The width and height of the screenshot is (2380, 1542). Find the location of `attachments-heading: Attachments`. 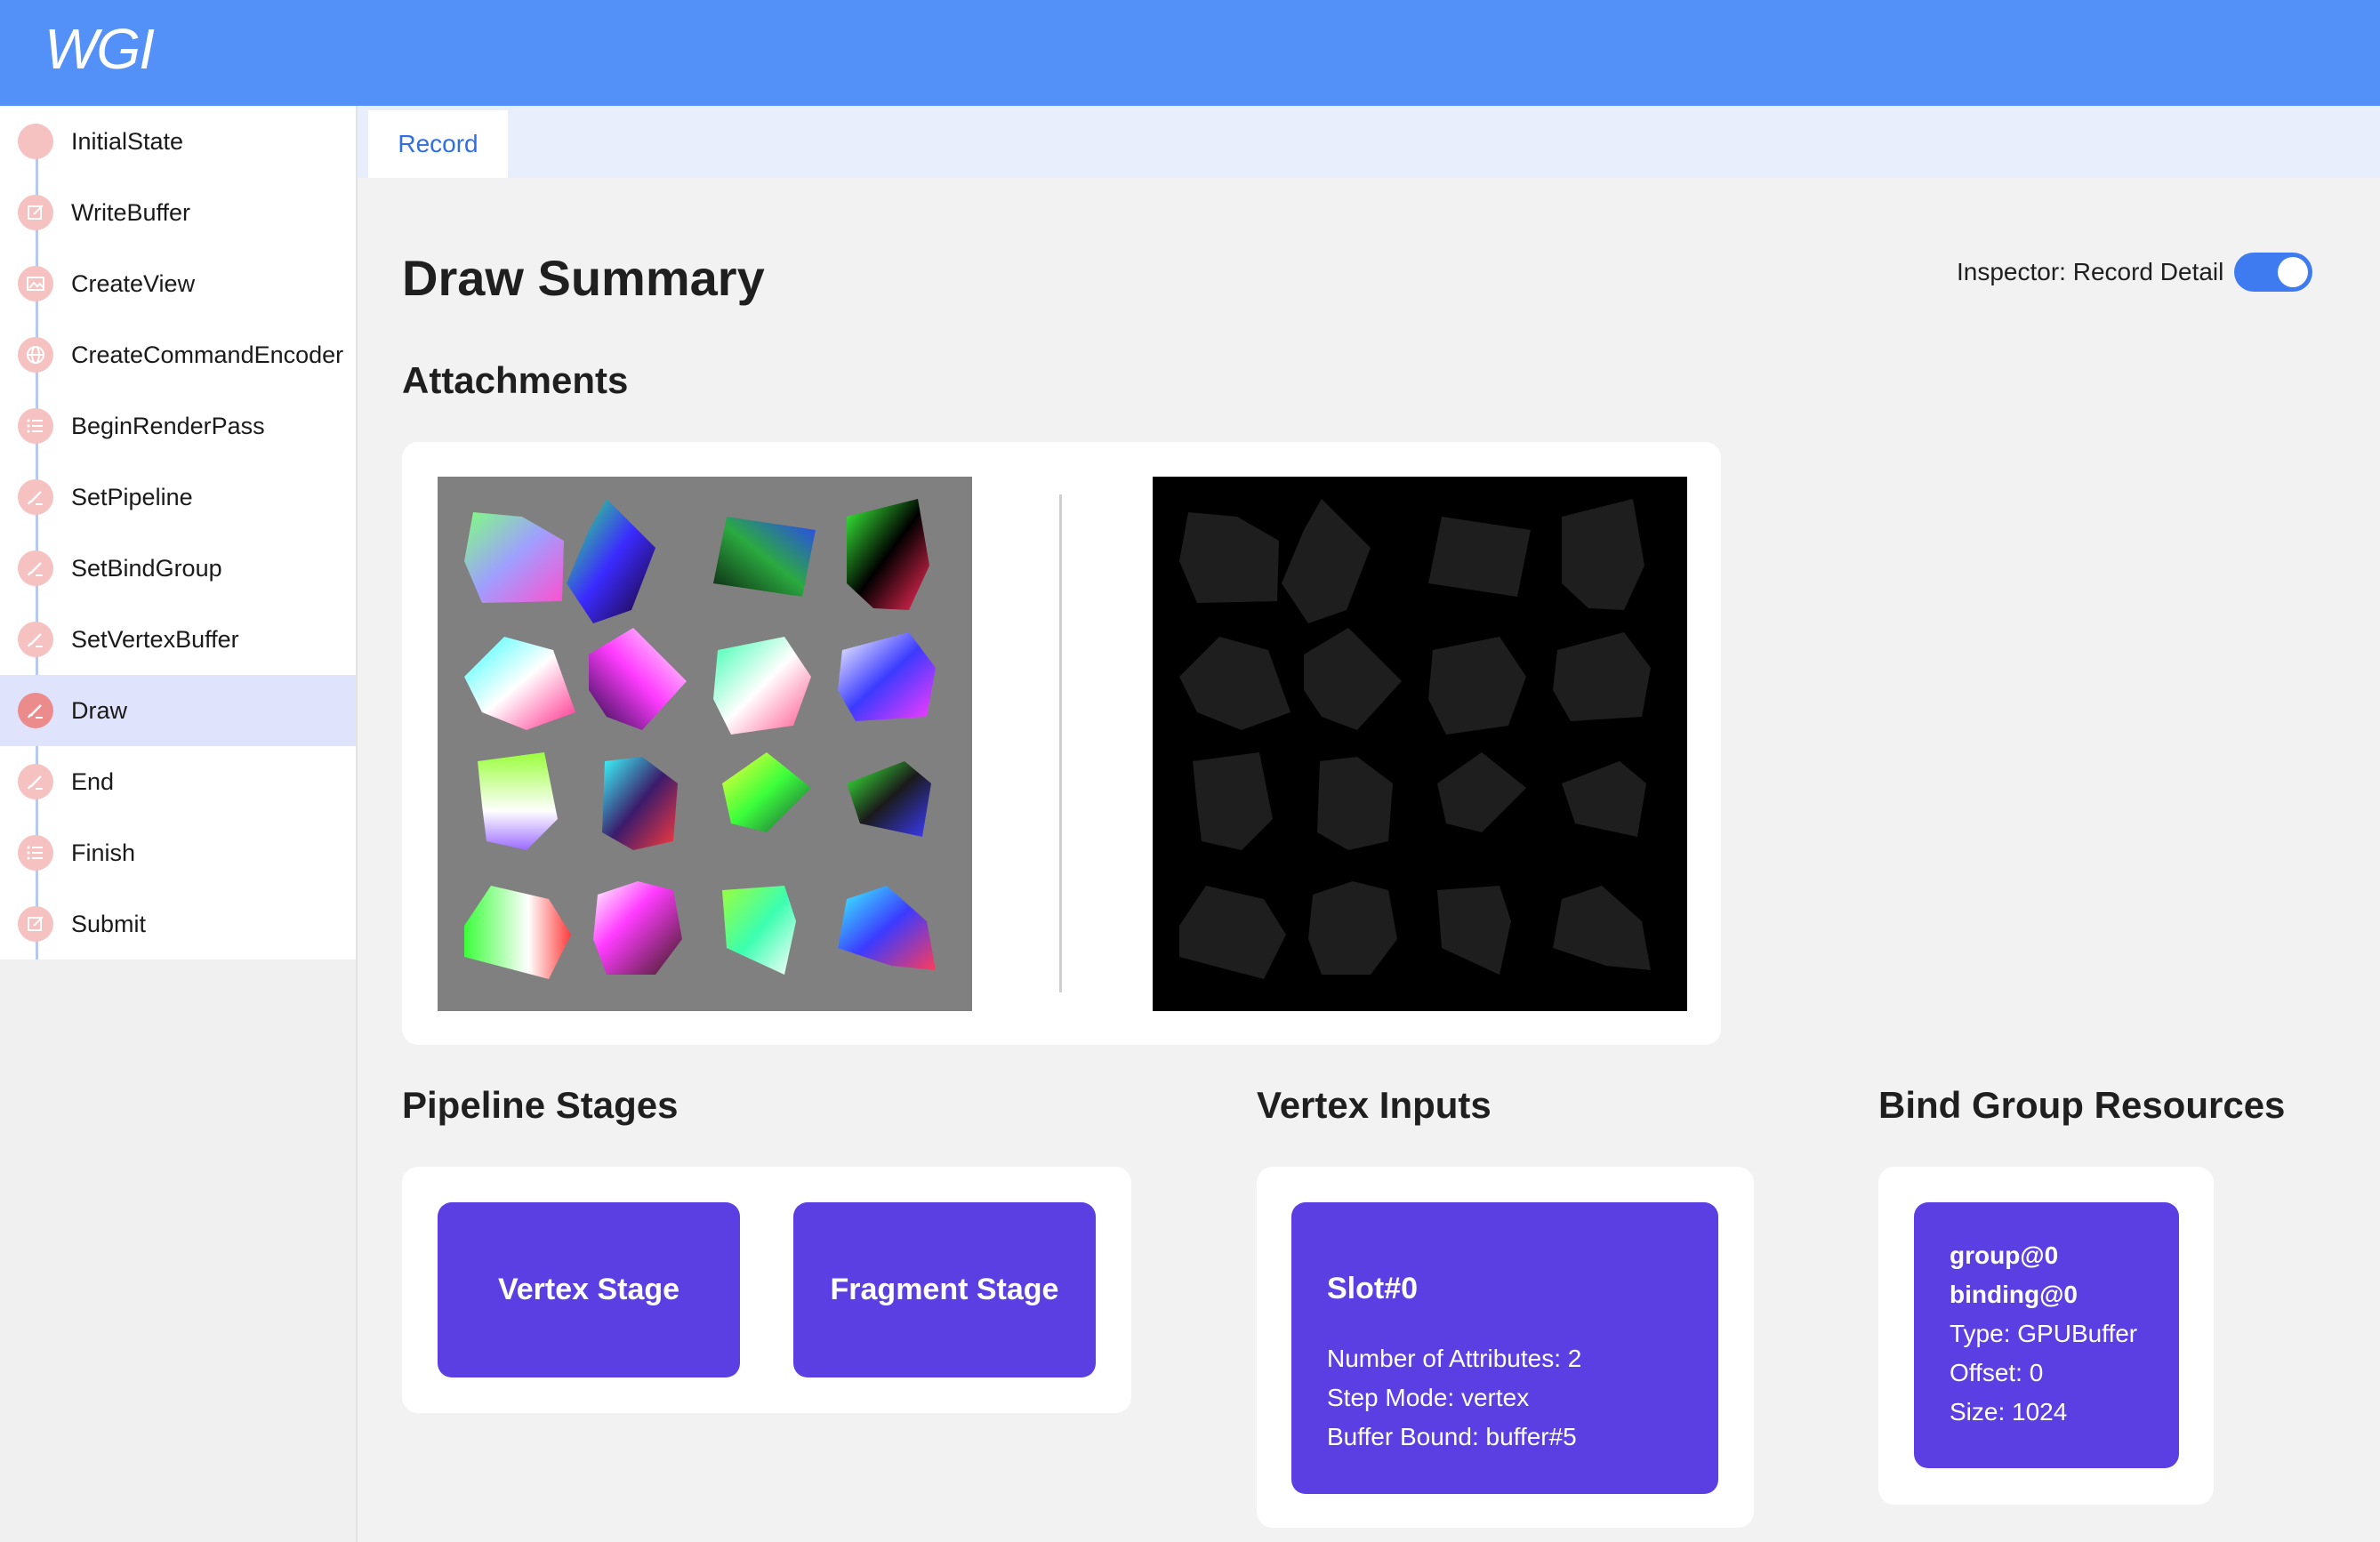

attachments-heading: Attachments is located at coordinates (515, 380).